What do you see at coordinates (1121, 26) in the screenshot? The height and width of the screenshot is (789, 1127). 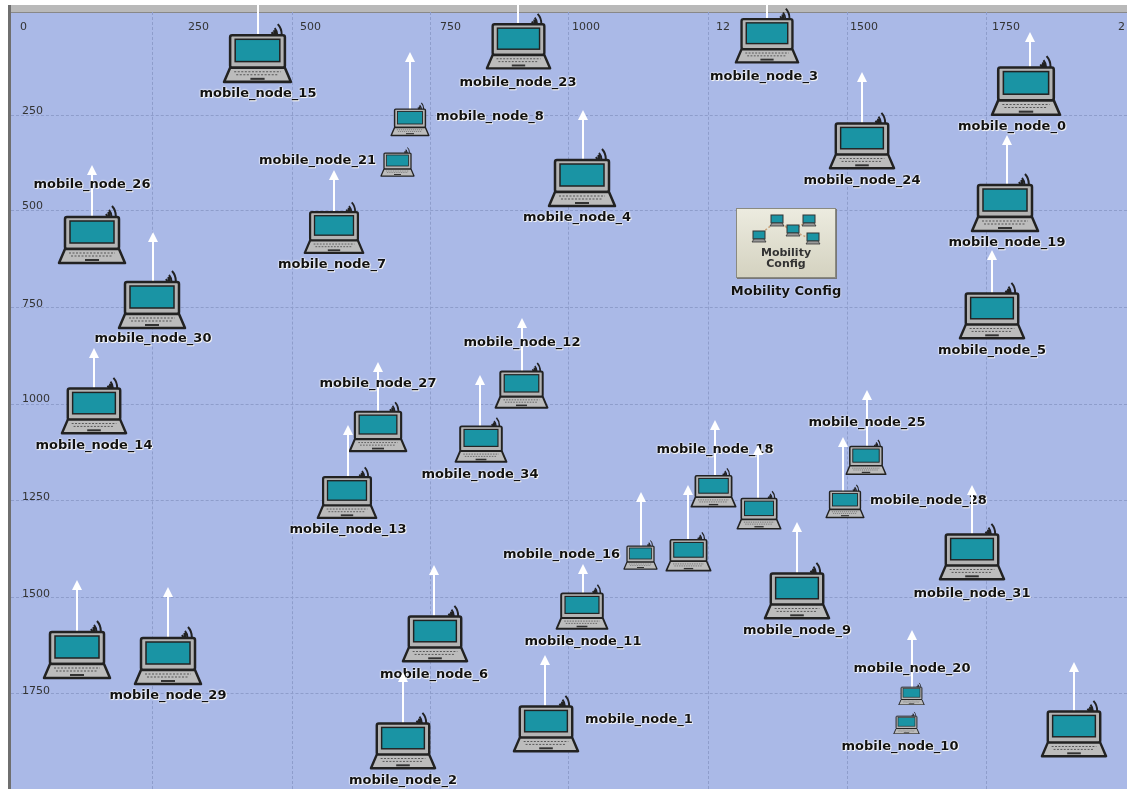 I see `ruler-label: 2` at bounding box center [1121, 26].